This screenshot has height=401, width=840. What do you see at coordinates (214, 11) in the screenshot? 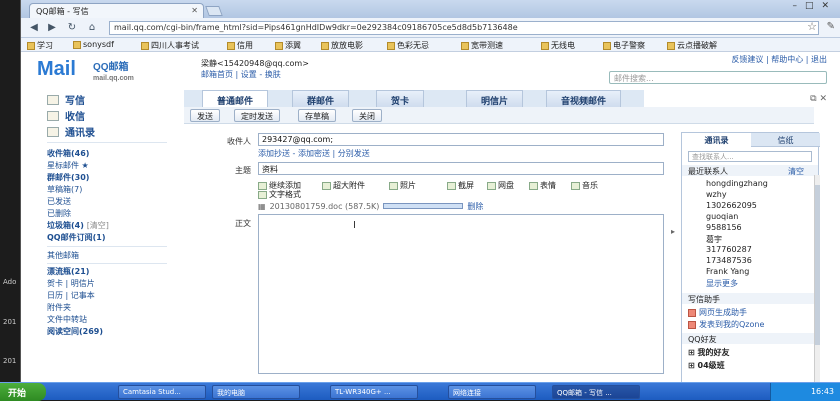
I see `new-tab-button` at bounding box center [214, 11].